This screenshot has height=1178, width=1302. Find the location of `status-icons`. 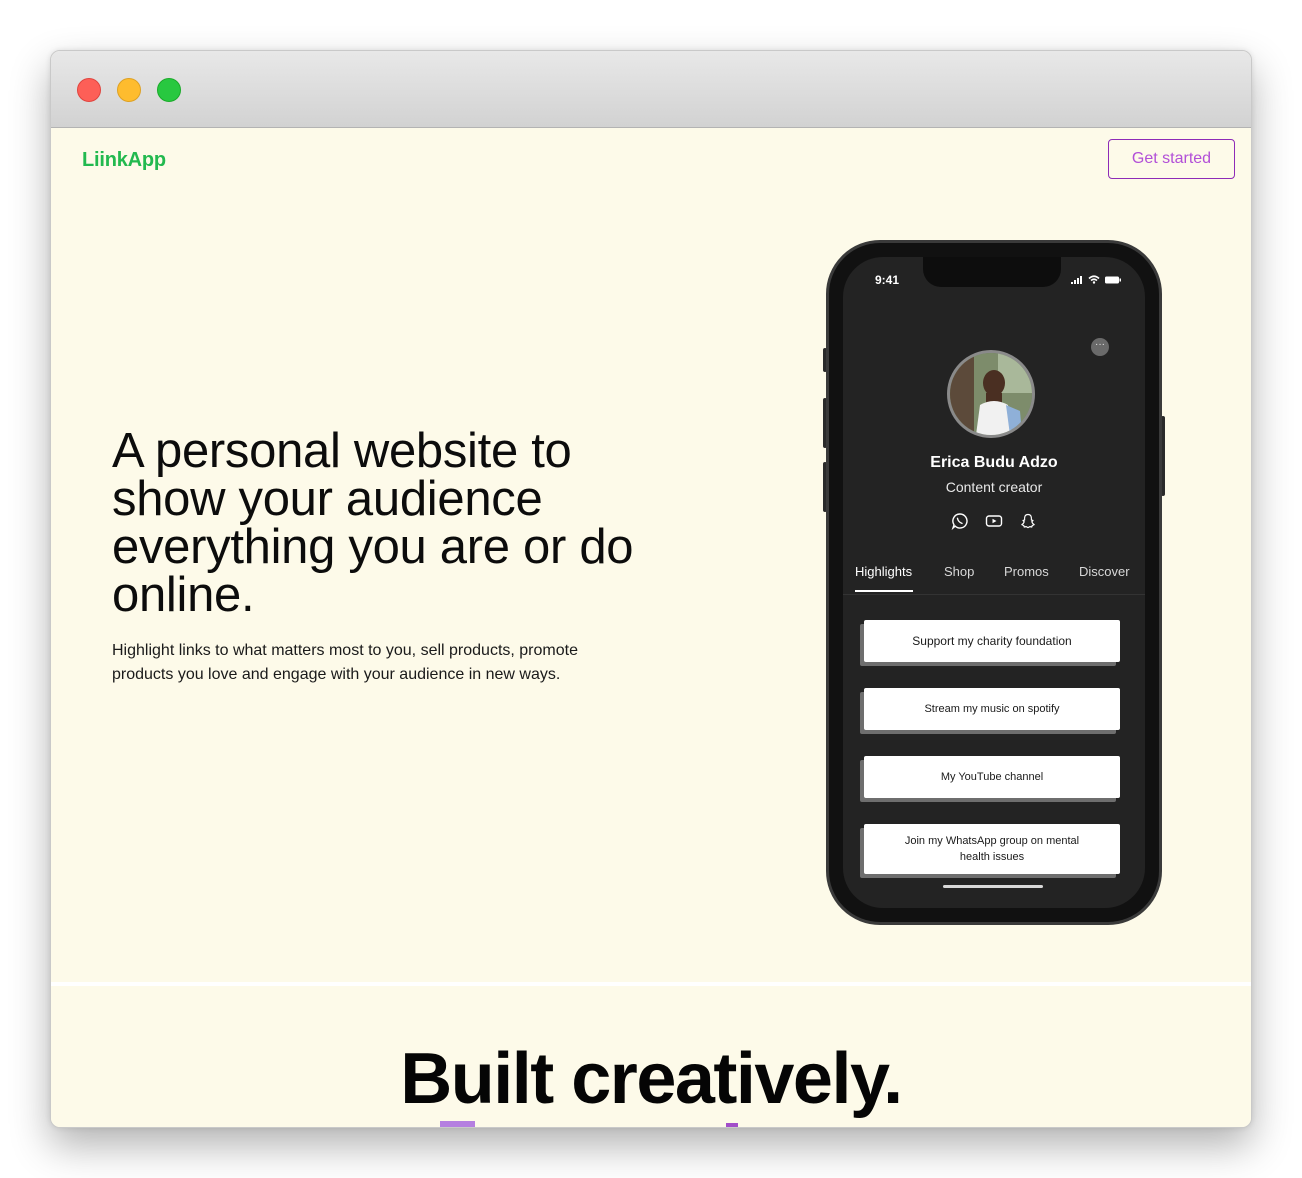

status-icons is located at coordinates (1096, 279).